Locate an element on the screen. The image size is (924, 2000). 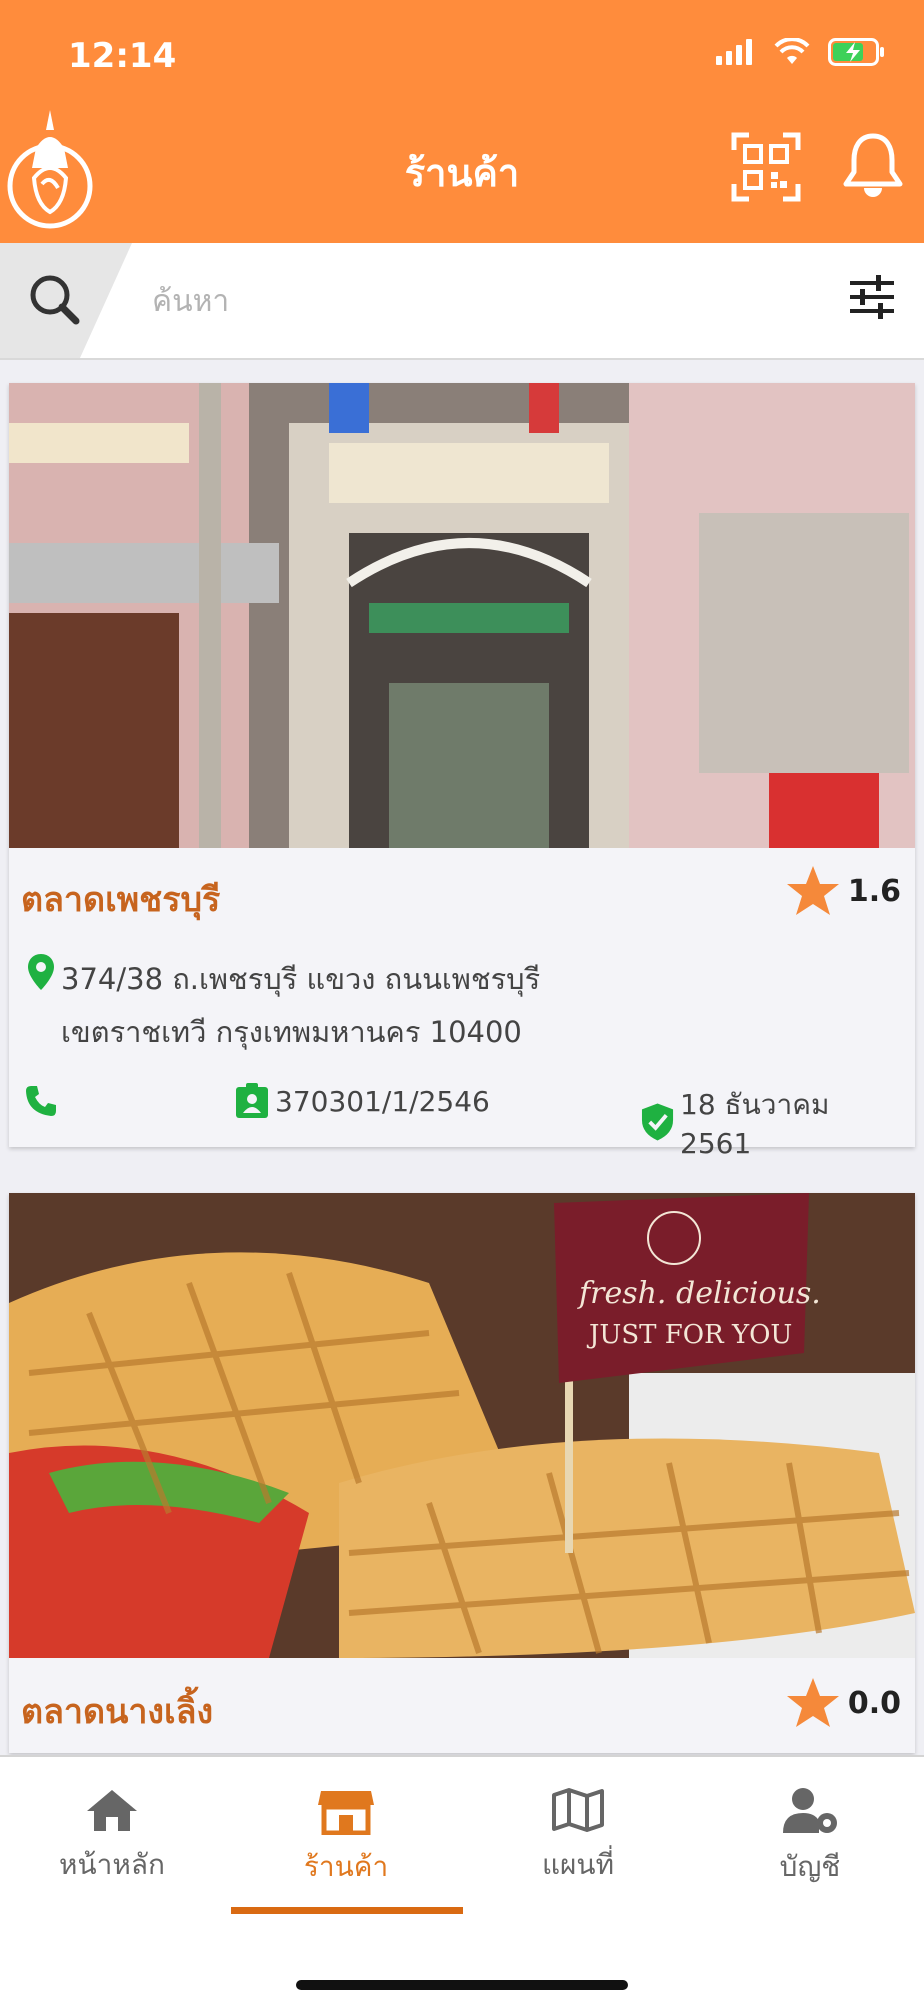
verified-shield-icon is located at coordinates (657, 1121).